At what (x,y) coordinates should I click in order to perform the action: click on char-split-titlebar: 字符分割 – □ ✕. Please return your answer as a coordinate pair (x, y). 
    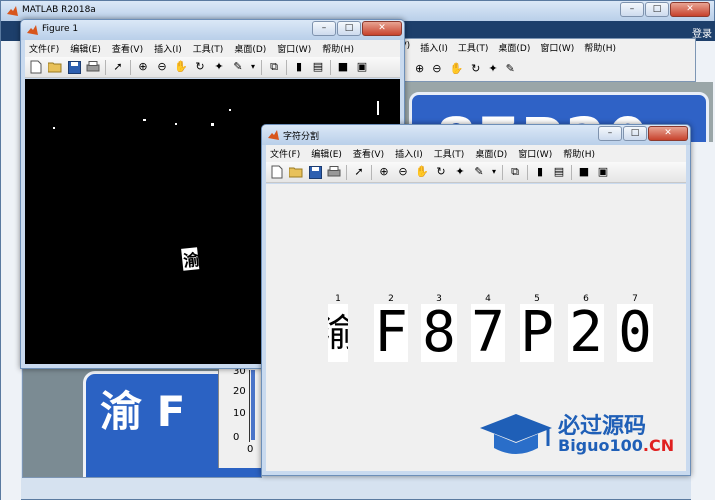
    Looking at the image, I should click on (476, 135).